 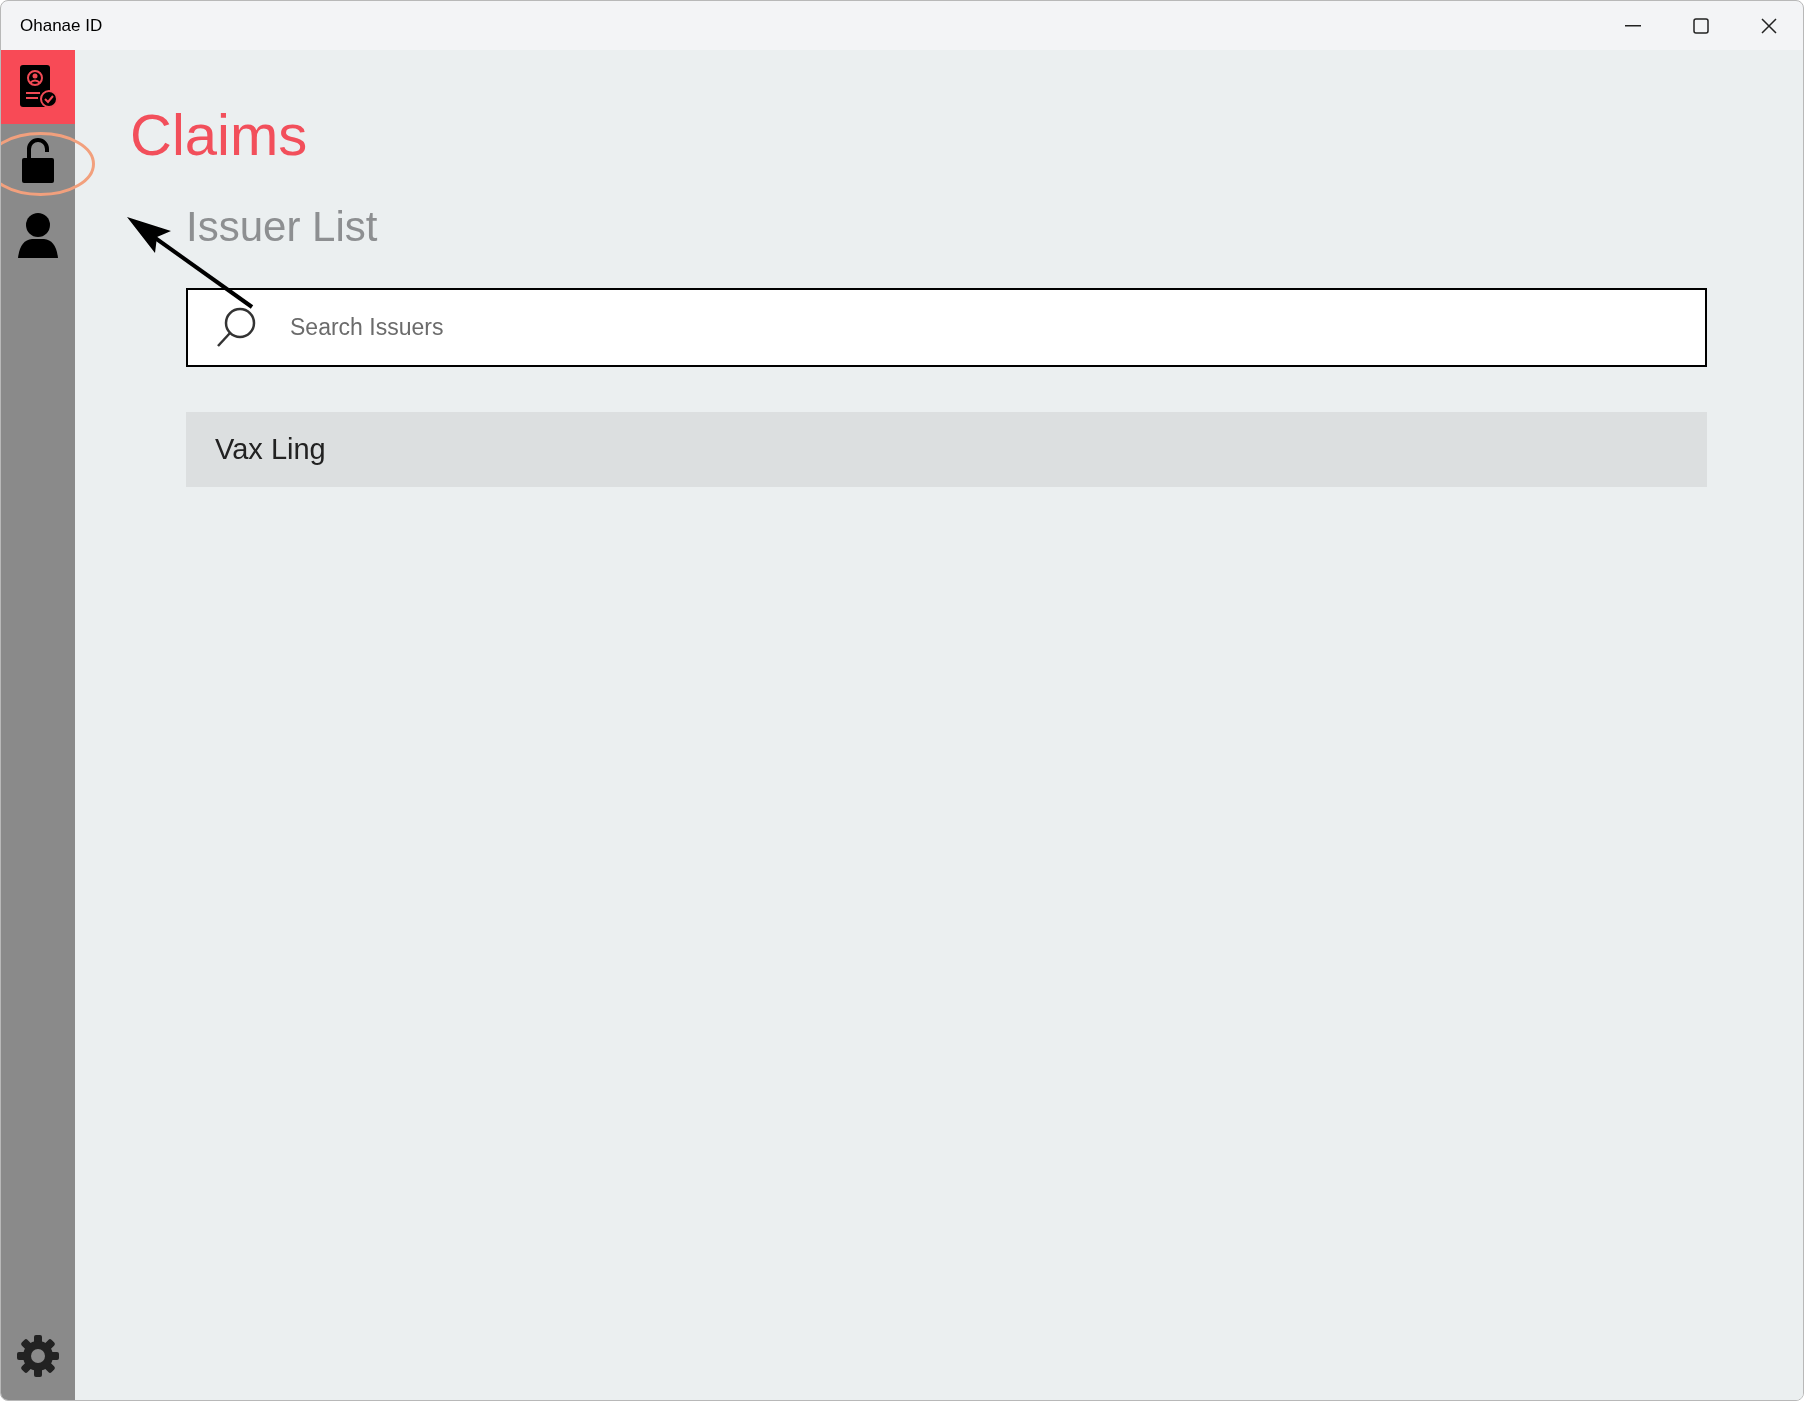 What do you see at coordinates (61, 25) in the screenshot?
I see `window-title: Ohanae ID` at bounding box center [61, 25].